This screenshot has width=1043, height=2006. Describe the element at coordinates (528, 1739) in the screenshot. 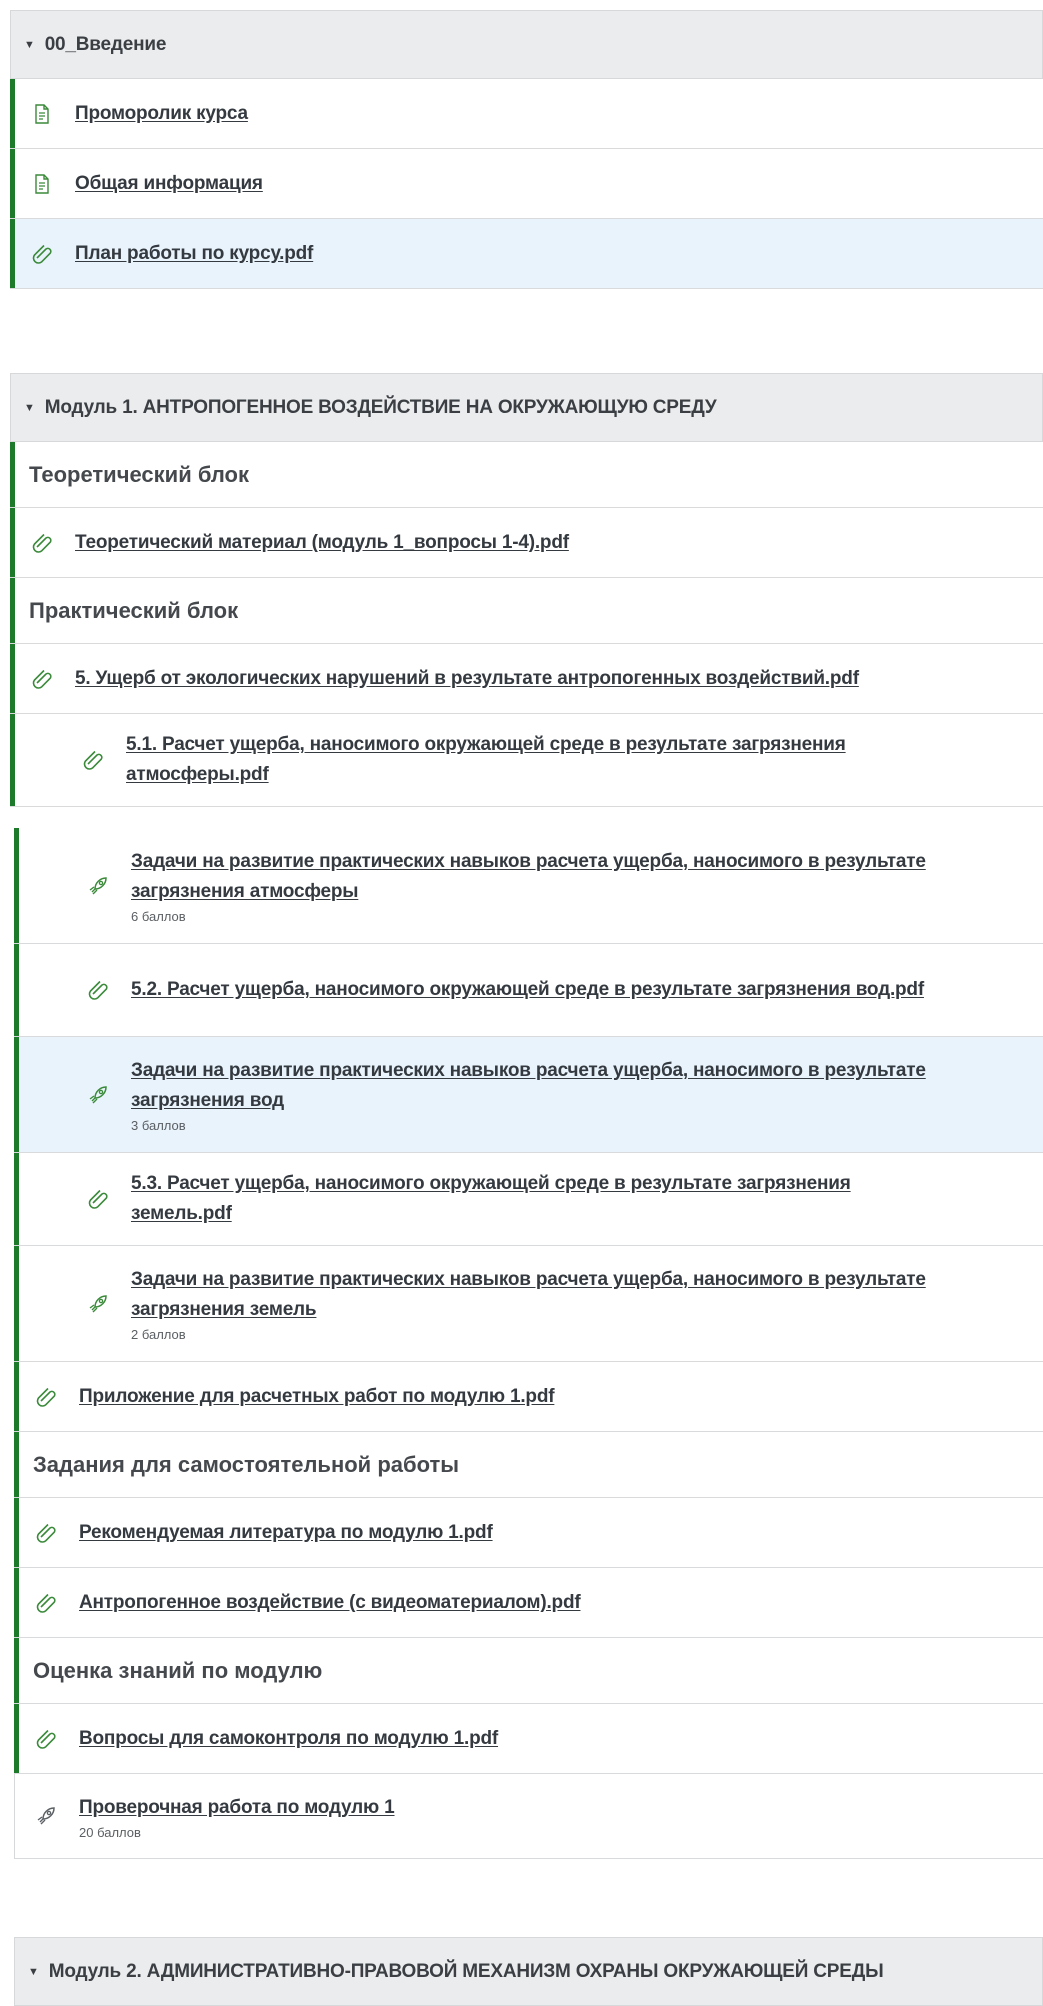

I see `list-item: Вопросы для самоконтроля по модулю 1.pdf` at that location.